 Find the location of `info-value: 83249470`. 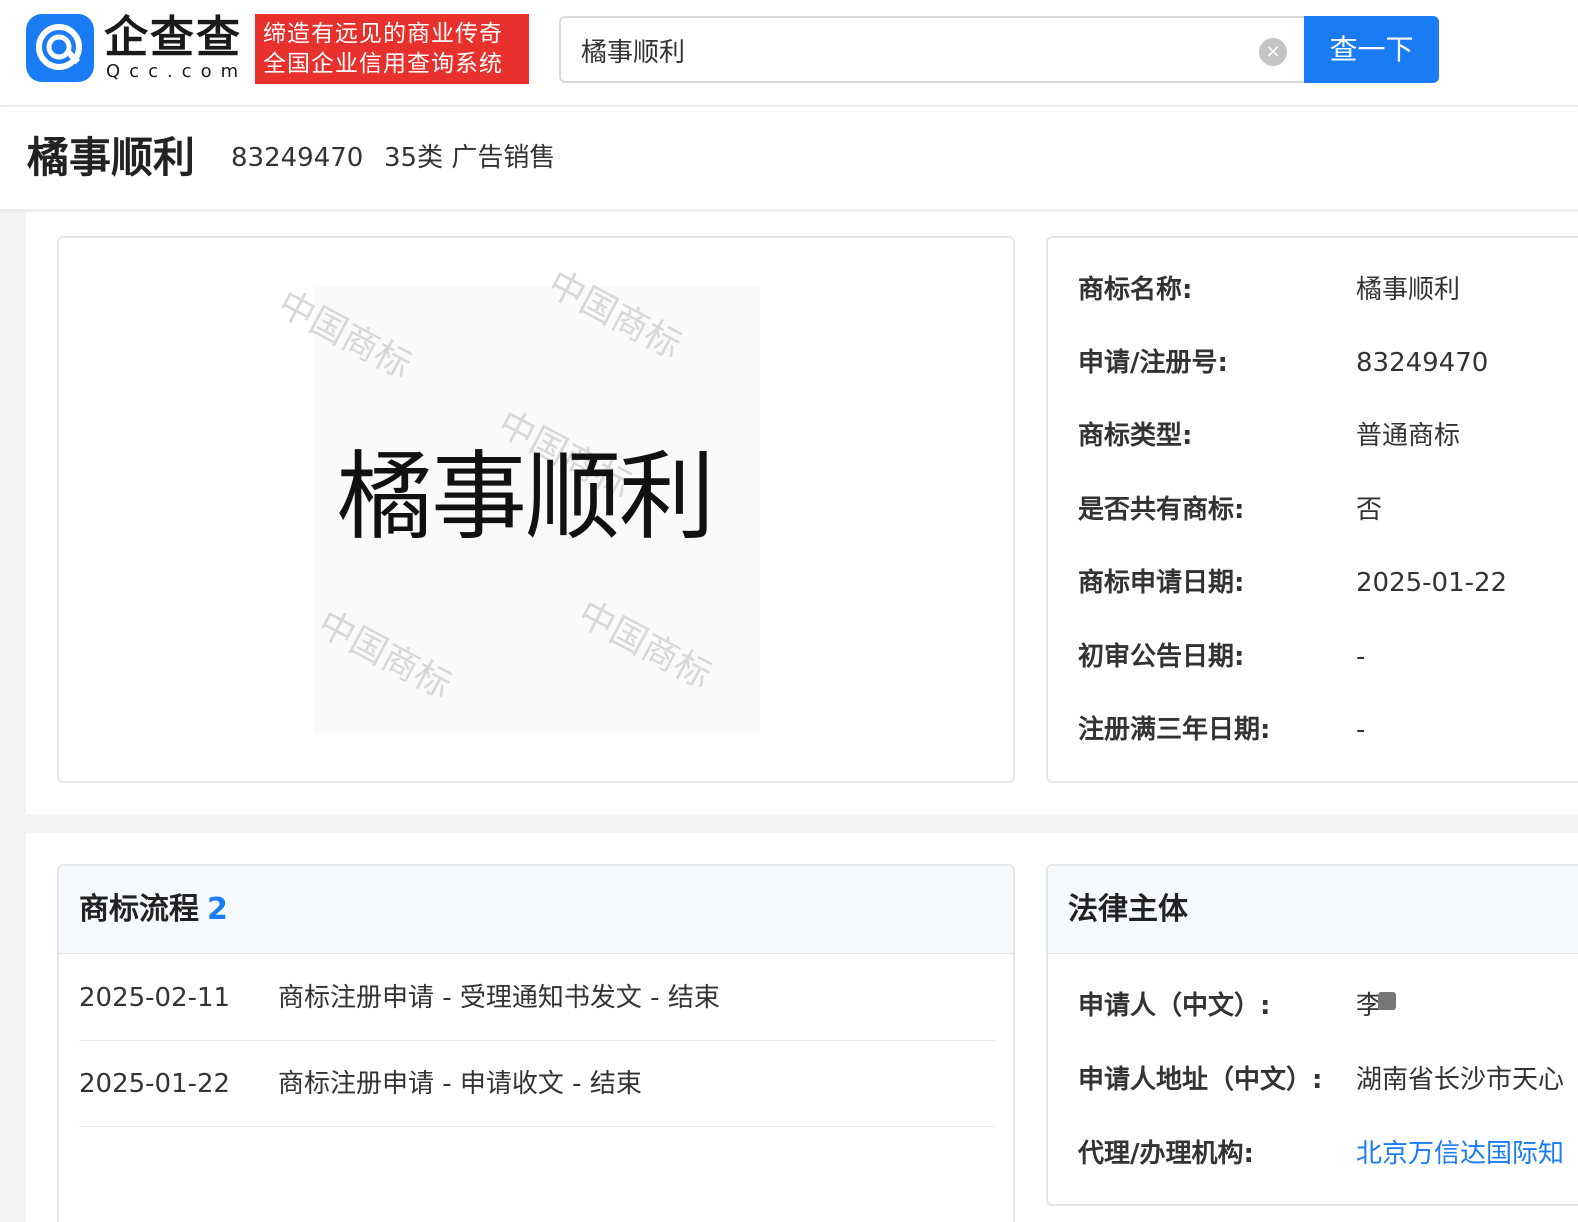

info-value: 83249470 is located at coordinates (1422, 363).